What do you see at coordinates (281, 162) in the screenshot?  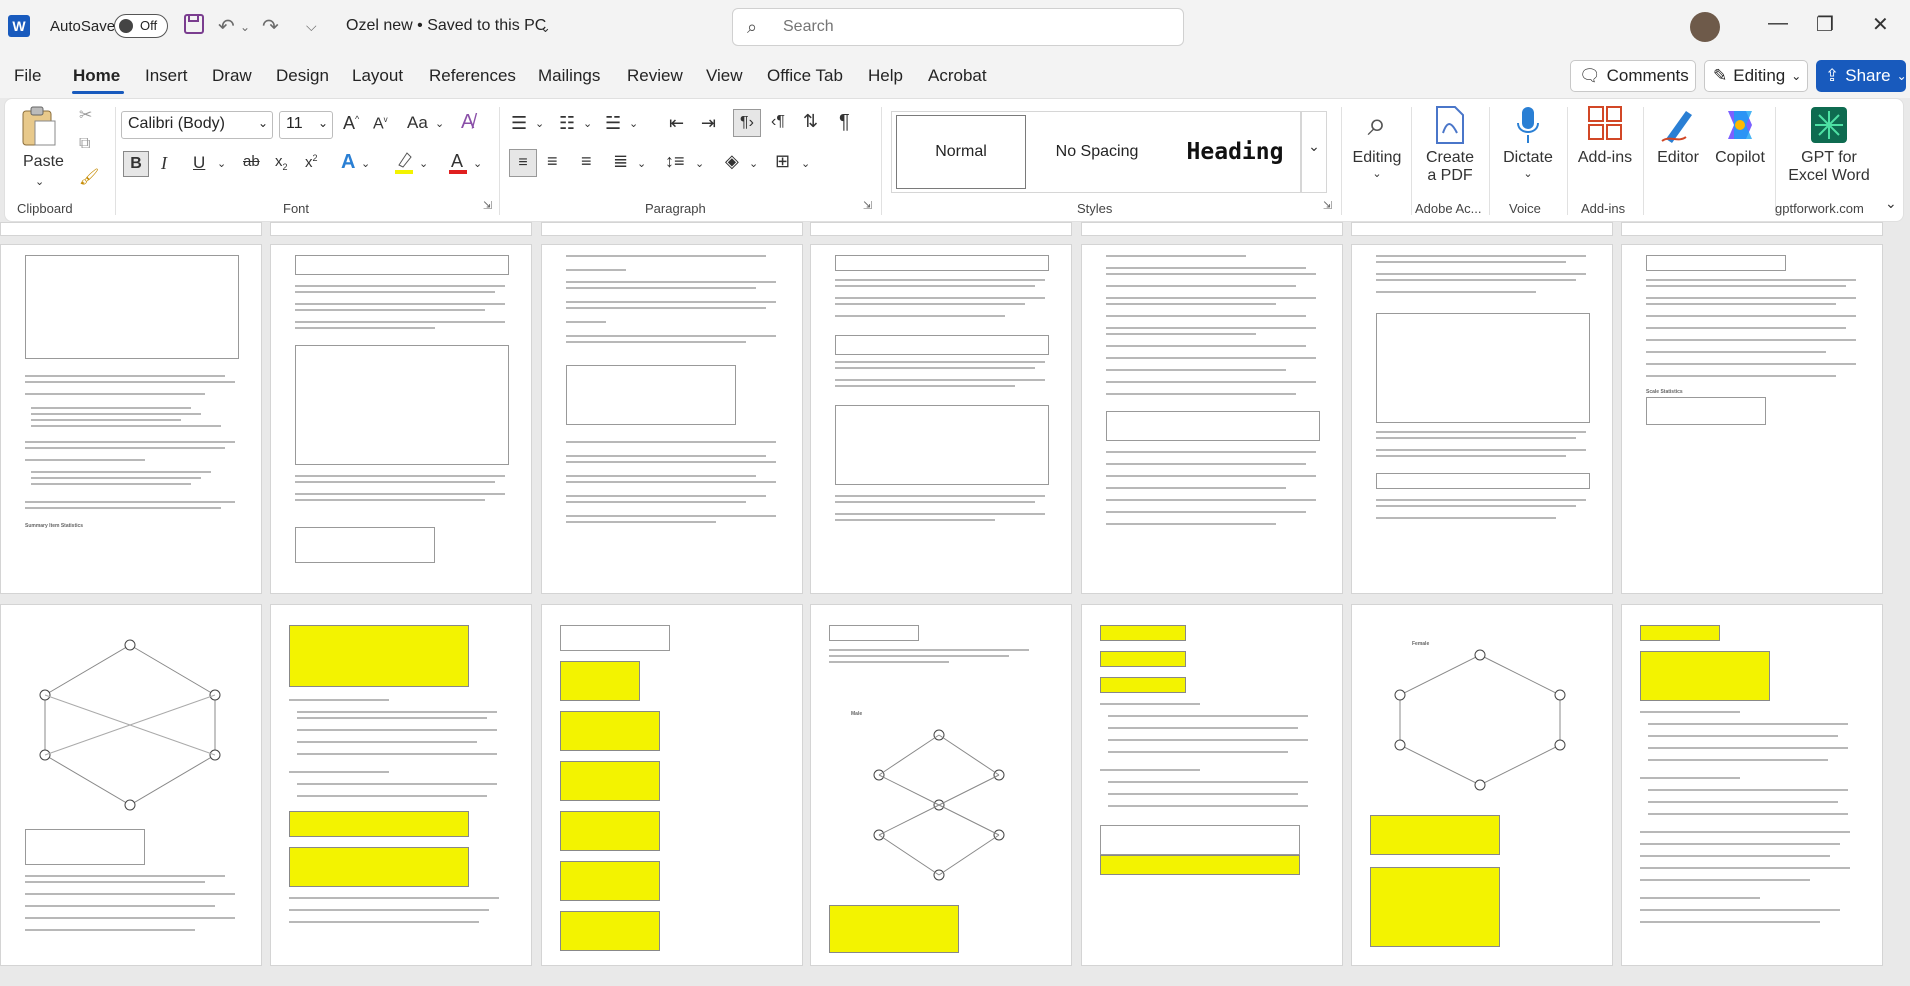 I see `subscript-icon: x2` at bounding box center [281, 162].